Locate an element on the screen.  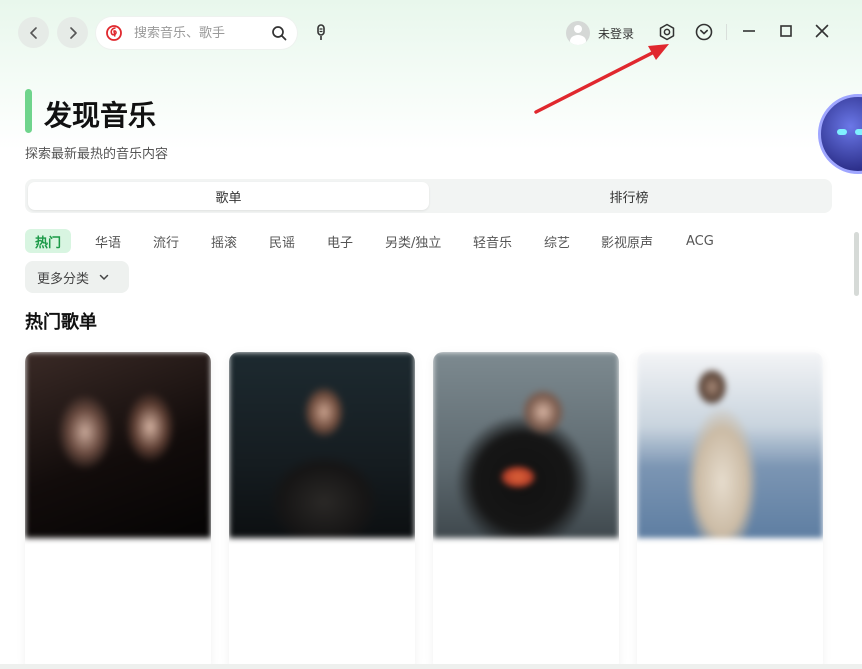
category-chip: 华语 is located at coordinates (108, 241).